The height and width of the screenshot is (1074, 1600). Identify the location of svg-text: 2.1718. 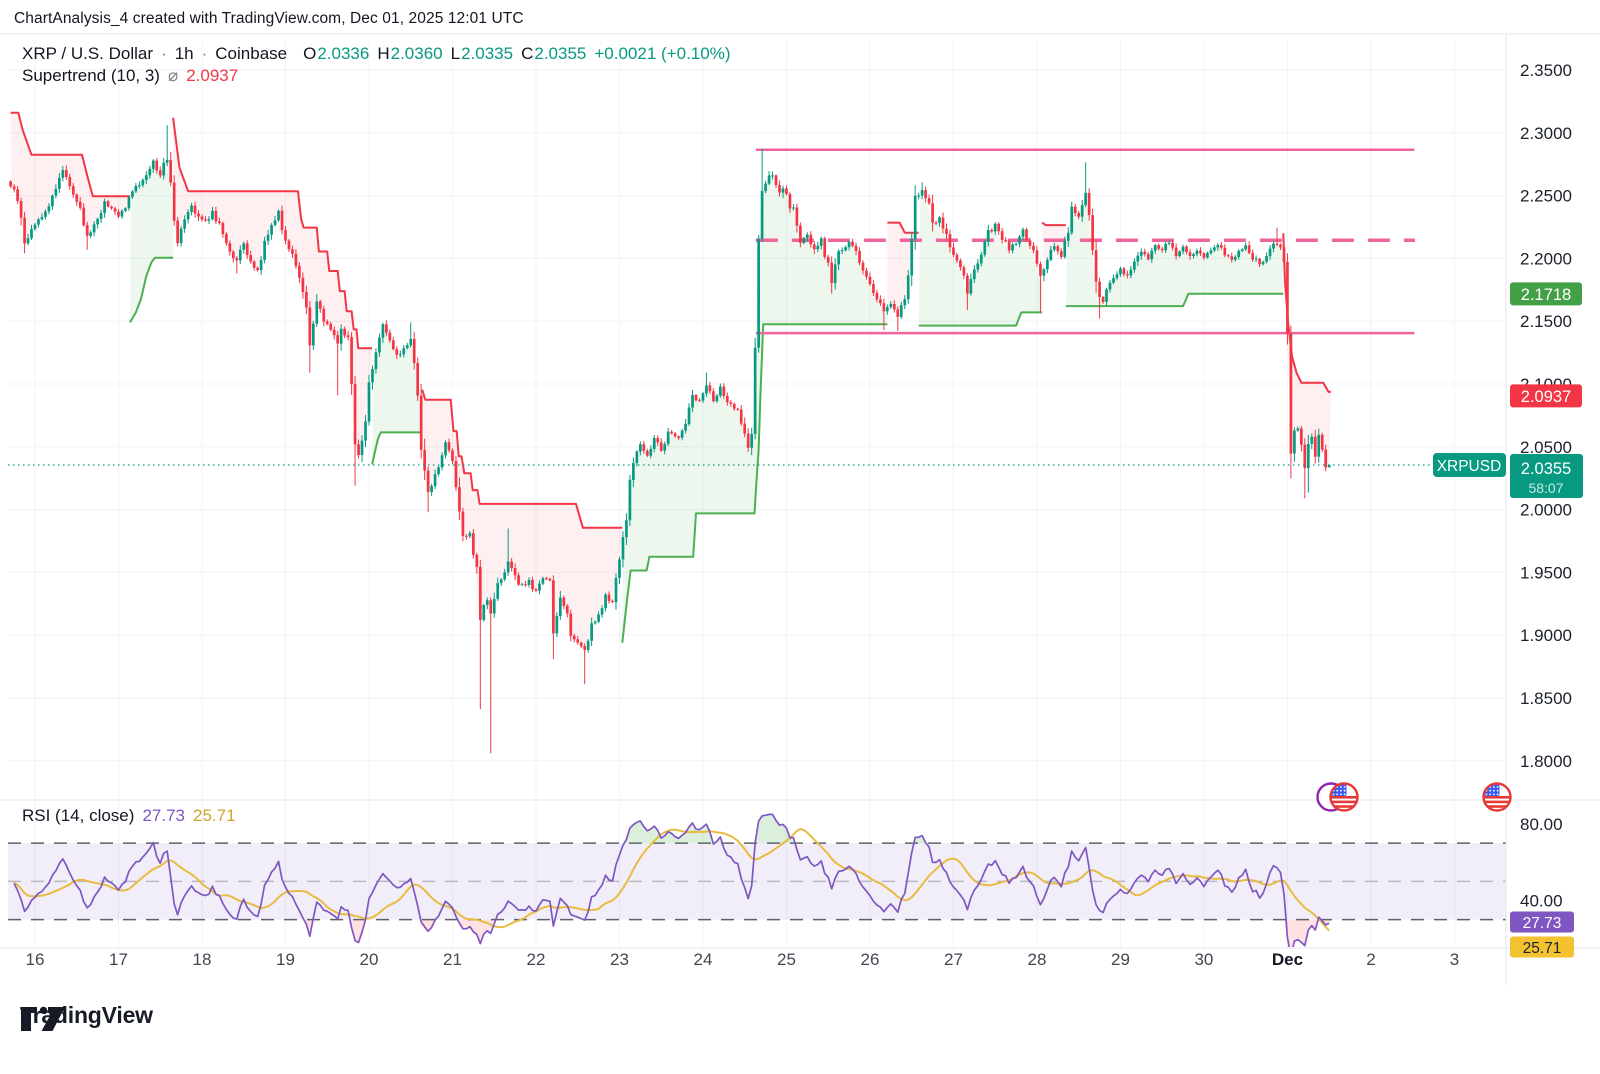
(1546, 295).